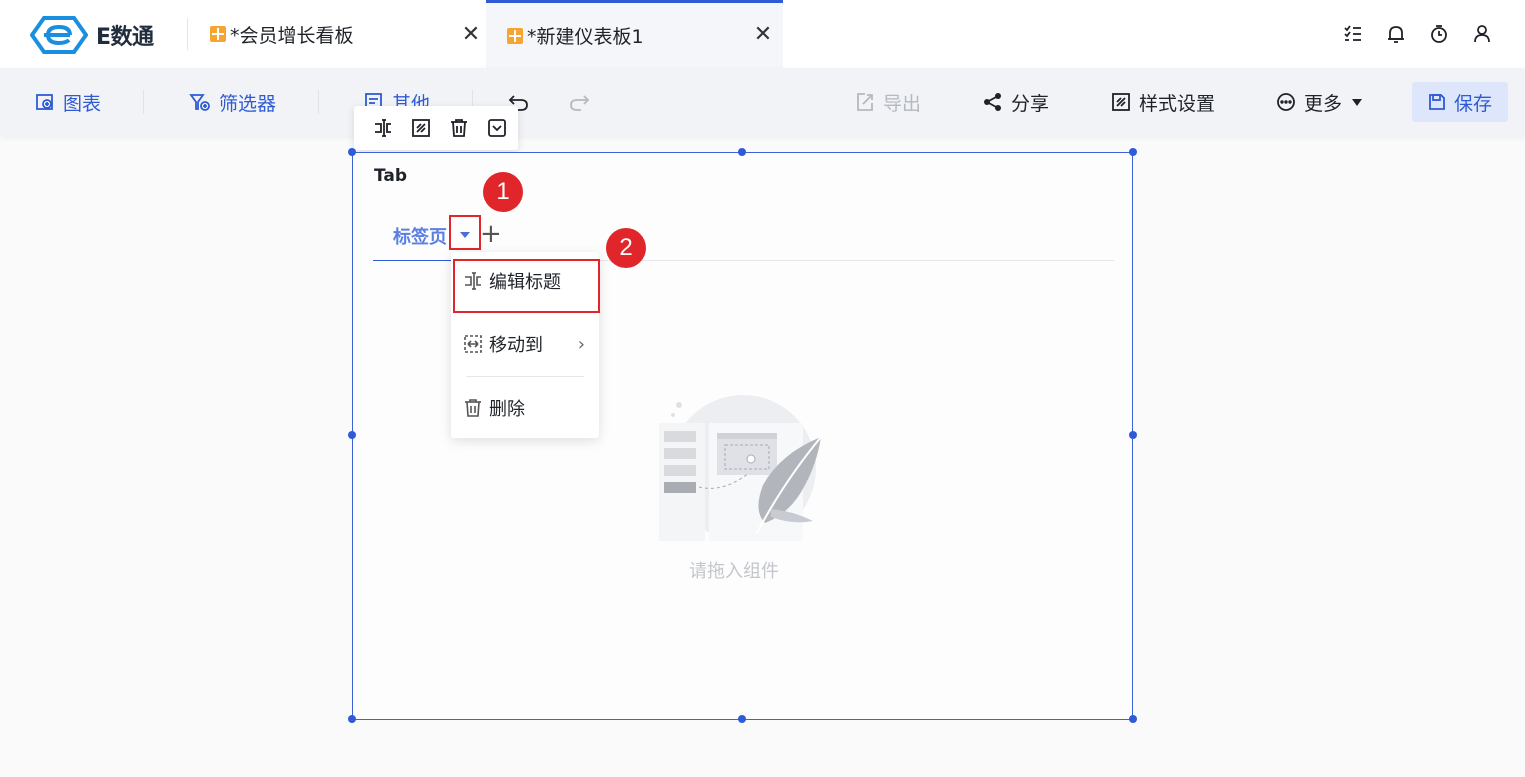 Image resolution: width=1525 pixels, height=777 pixels. What do you see at coordinates (516, 345) in the screenshot?
I see `menu-item-label: 移动到` at bounding box center [516, 345].